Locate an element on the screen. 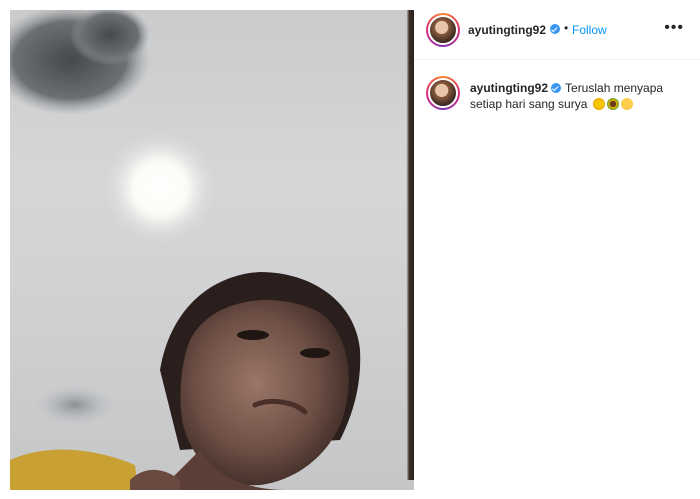 This screenshot has height=499, width=700. username: ayutingting92 is located at coordinates (507, 30).